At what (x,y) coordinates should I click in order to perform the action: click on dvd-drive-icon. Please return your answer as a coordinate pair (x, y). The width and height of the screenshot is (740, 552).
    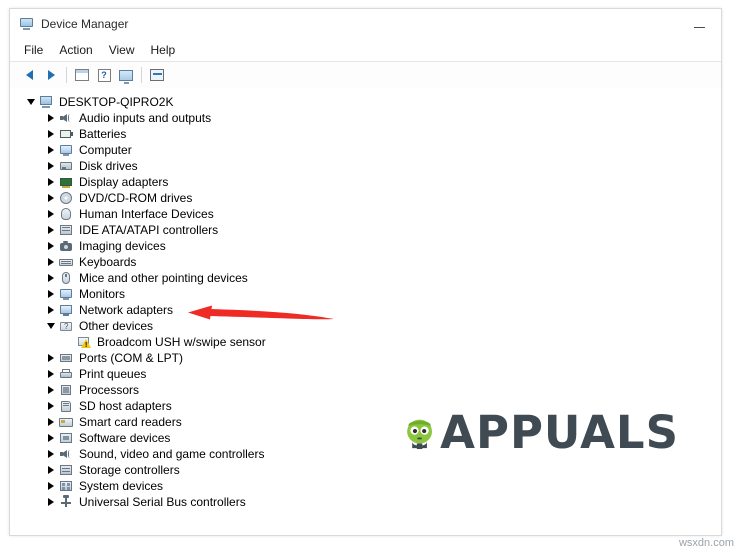
    Looking at the image, I should click on (66, 198).